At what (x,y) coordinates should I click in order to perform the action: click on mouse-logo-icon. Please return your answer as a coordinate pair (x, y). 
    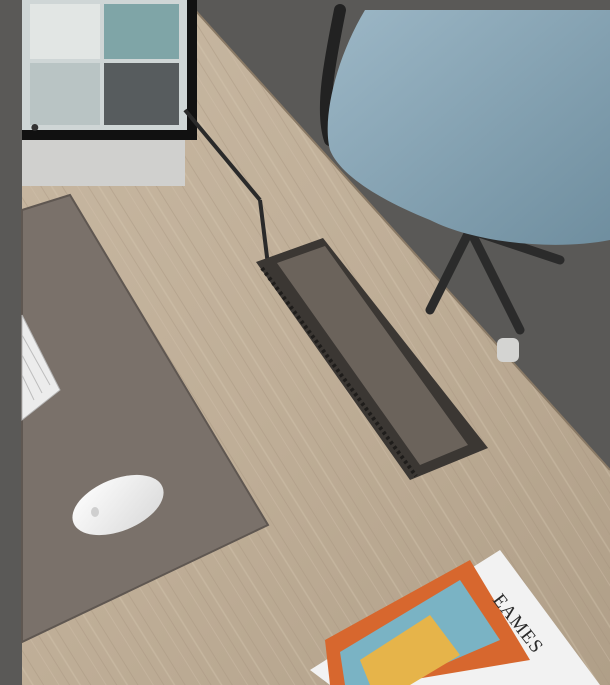
    Looking at the image, I should click on (95, 512).